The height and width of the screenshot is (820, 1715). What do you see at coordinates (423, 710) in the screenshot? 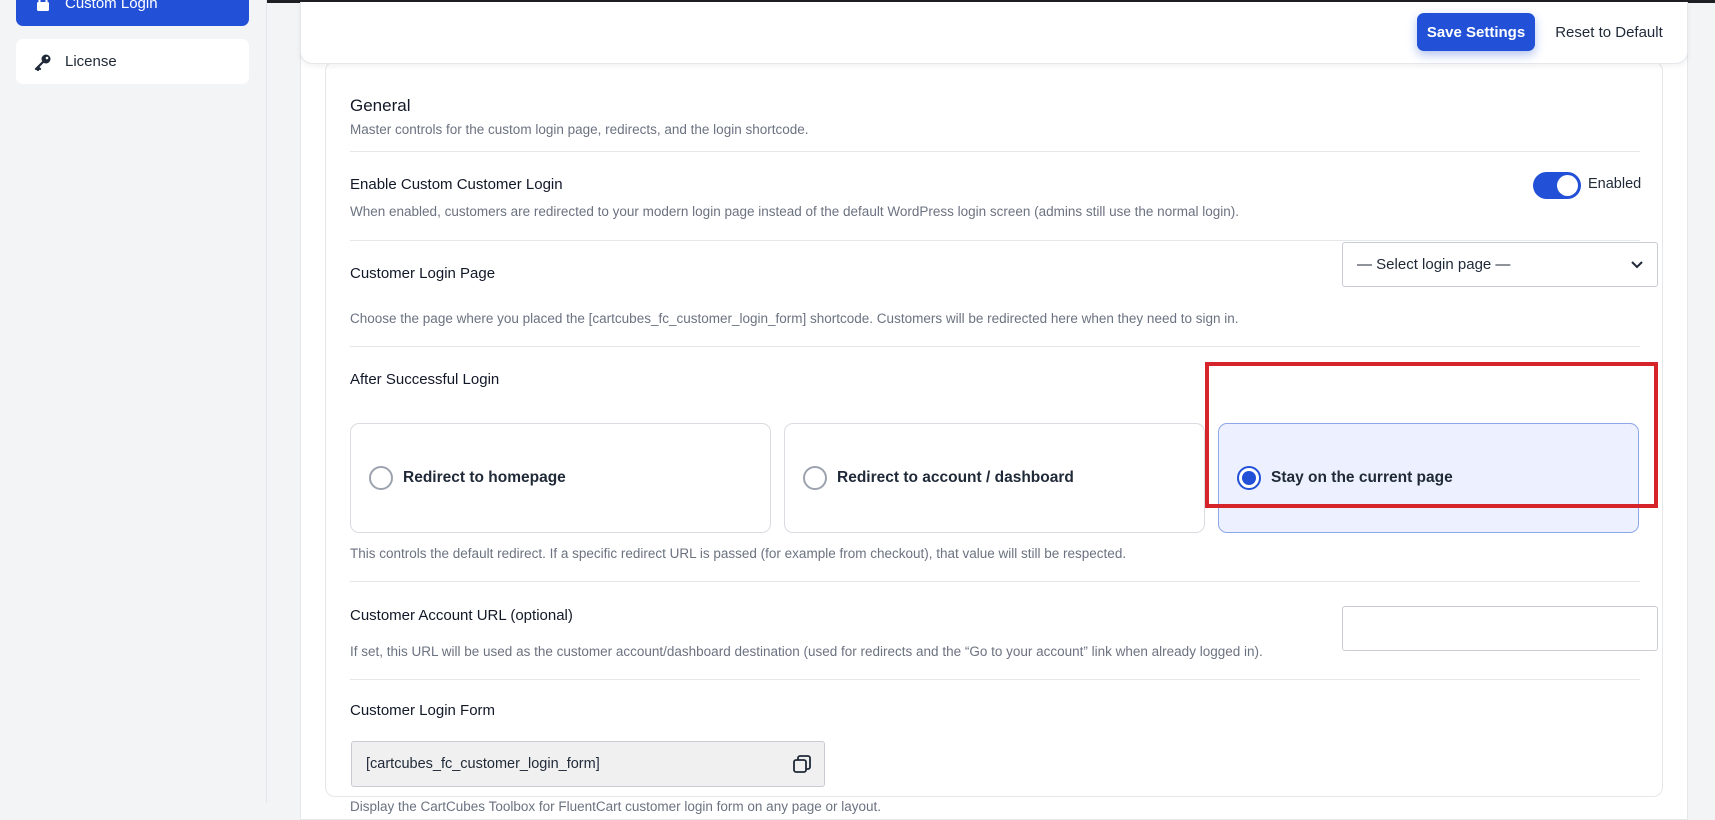
I see `login-form-label: Customer Login Form` at bounding box center [423, 710].